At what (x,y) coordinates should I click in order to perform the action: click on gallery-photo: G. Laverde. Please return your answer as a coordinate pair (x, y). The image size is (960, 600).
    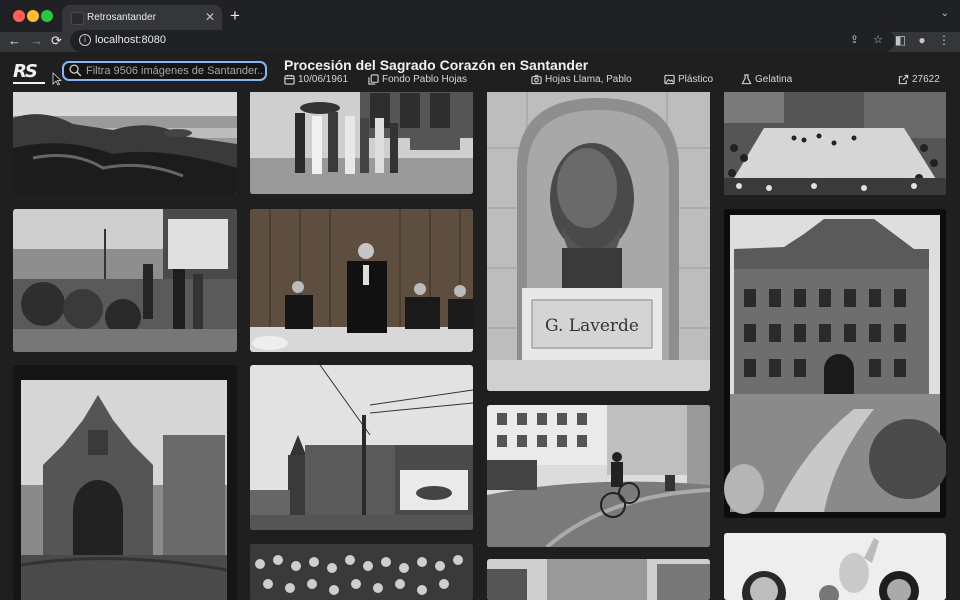
    Looking at the image, I should click on (598, 241).